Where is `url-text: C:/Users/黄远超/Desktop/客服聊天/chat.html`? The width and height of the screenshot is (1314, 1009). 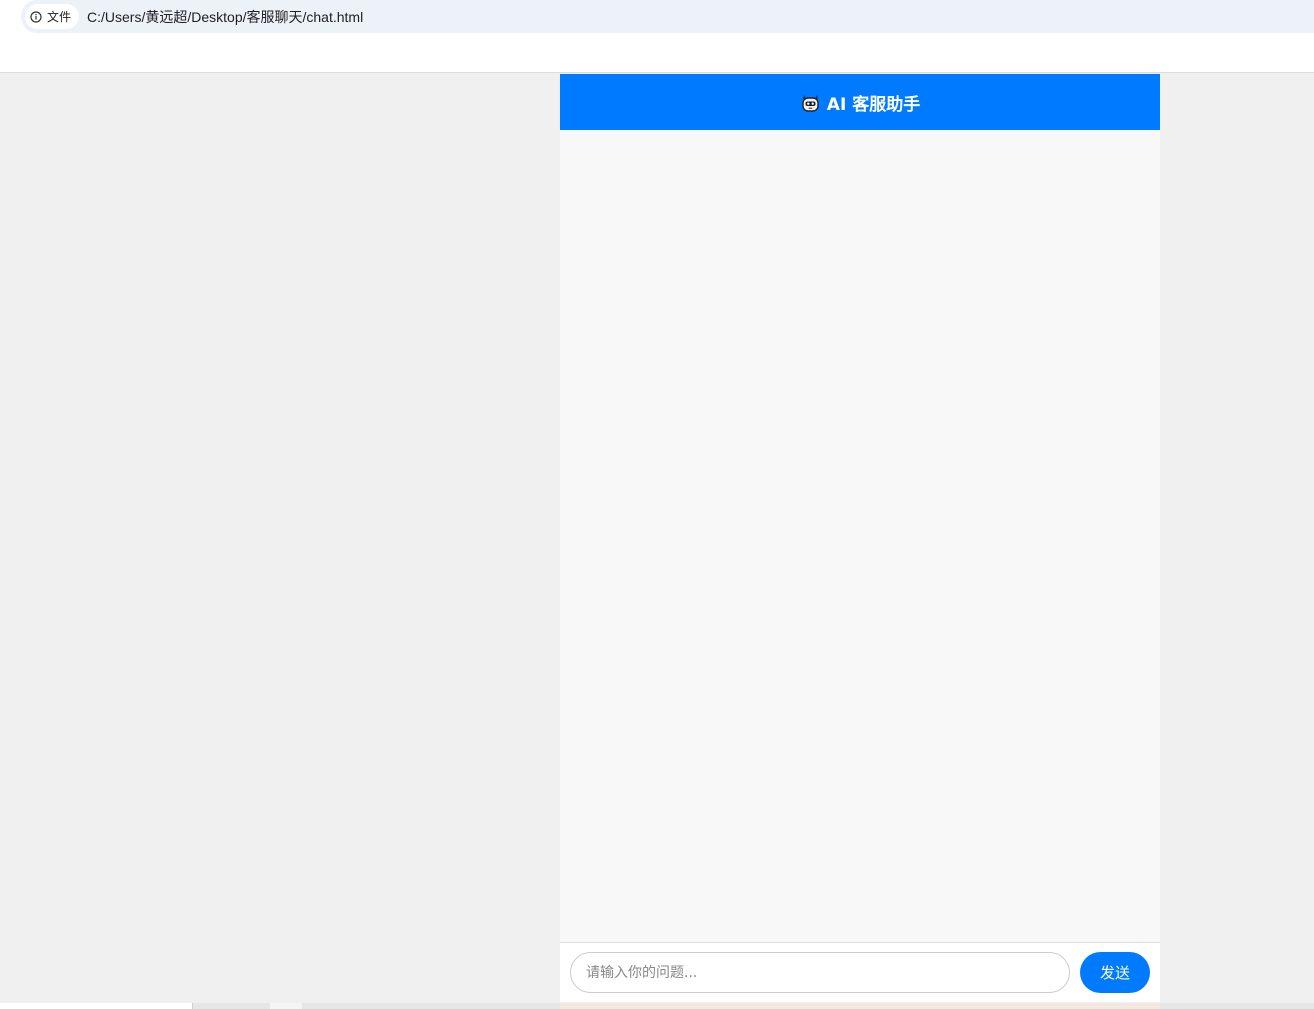
url-text: C:/Users/黄远超/Desktop/客服聊天/chat.html is located at coordinates (225, 17).